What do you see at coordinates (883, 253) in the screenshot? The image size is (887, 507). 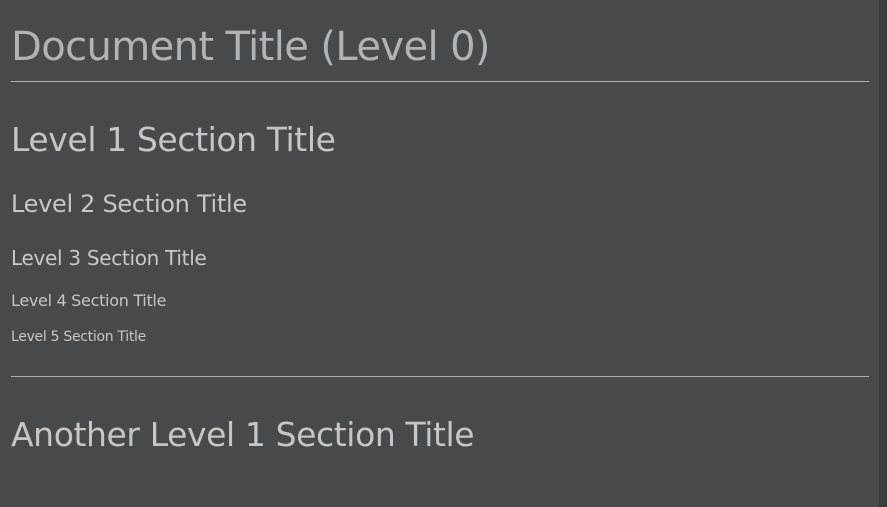 I see `vertical-scrollbar` at bounding box center [883, 253].